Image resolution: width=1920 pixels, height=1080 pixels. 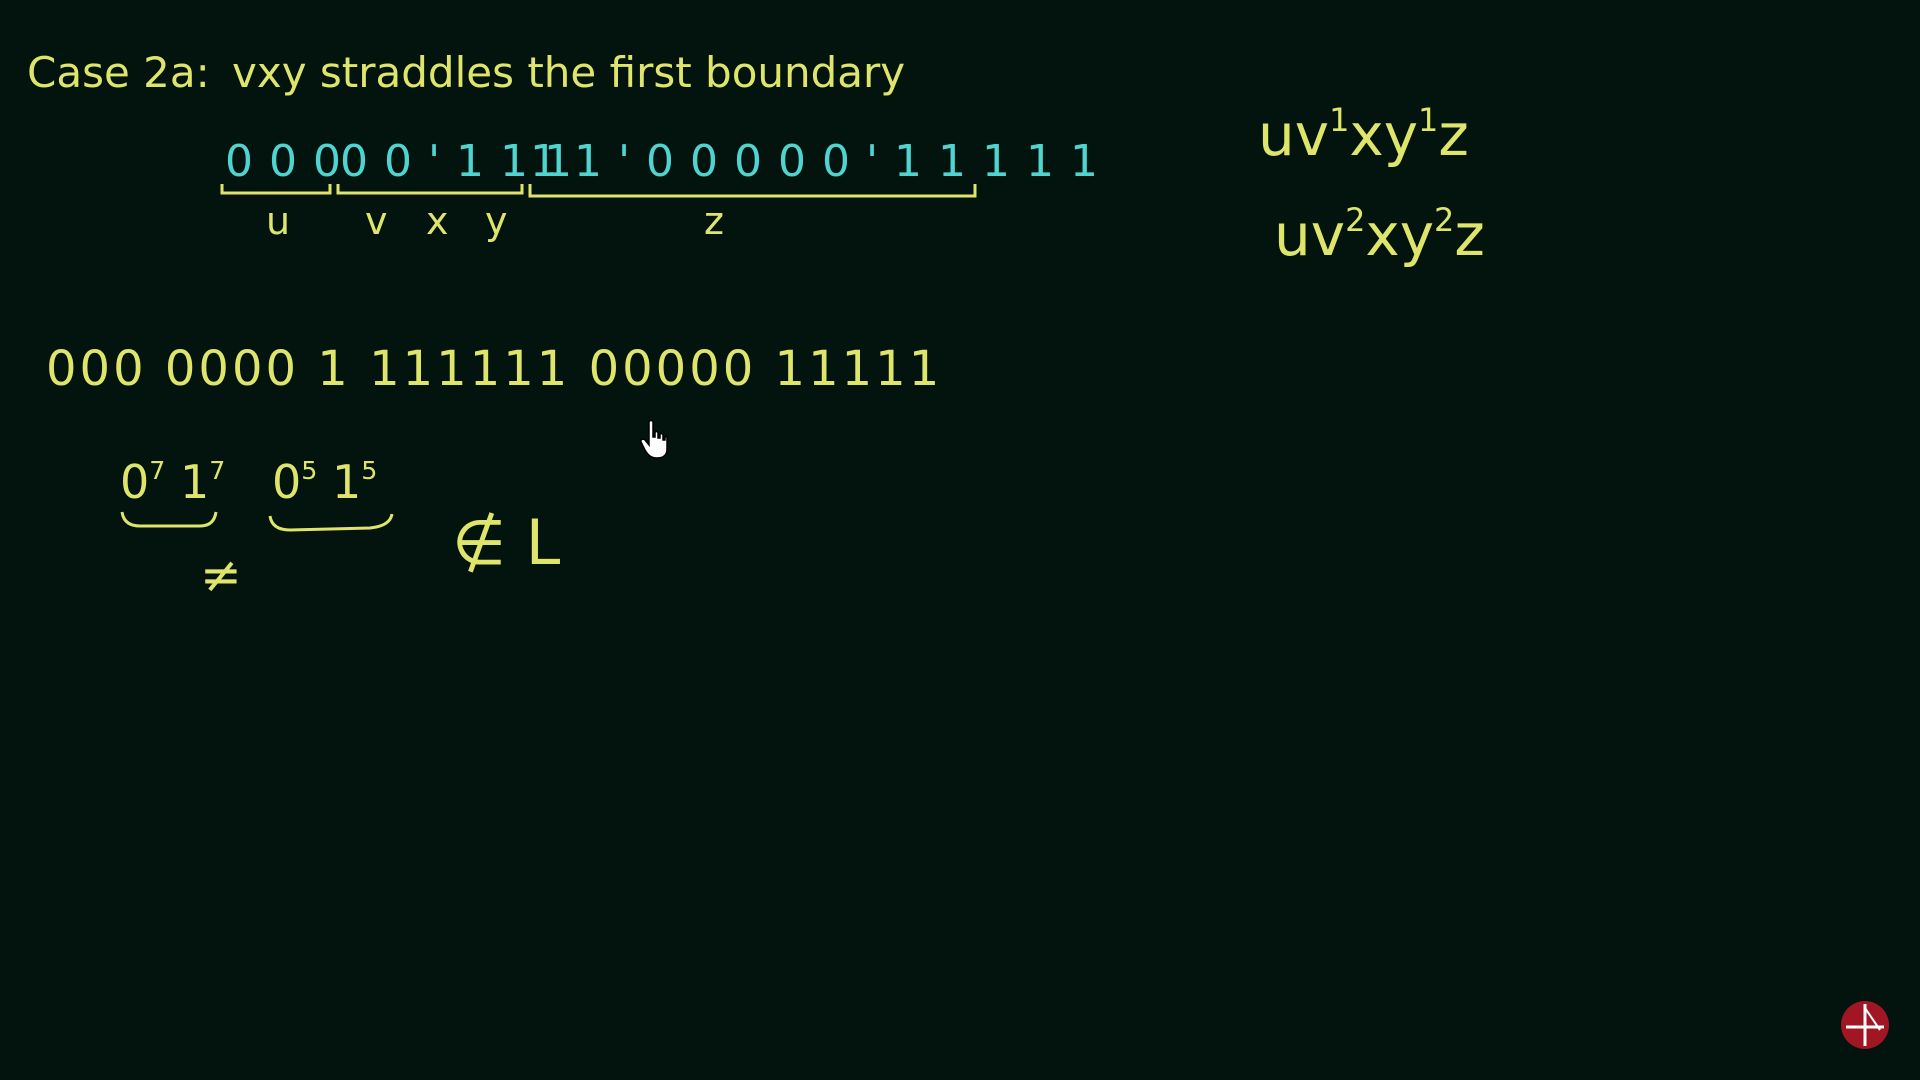 What do you see at coordinates (506, 542) in the screenshot?
I see `not-in-language: ∉ L` at bounding box center [506, 542].